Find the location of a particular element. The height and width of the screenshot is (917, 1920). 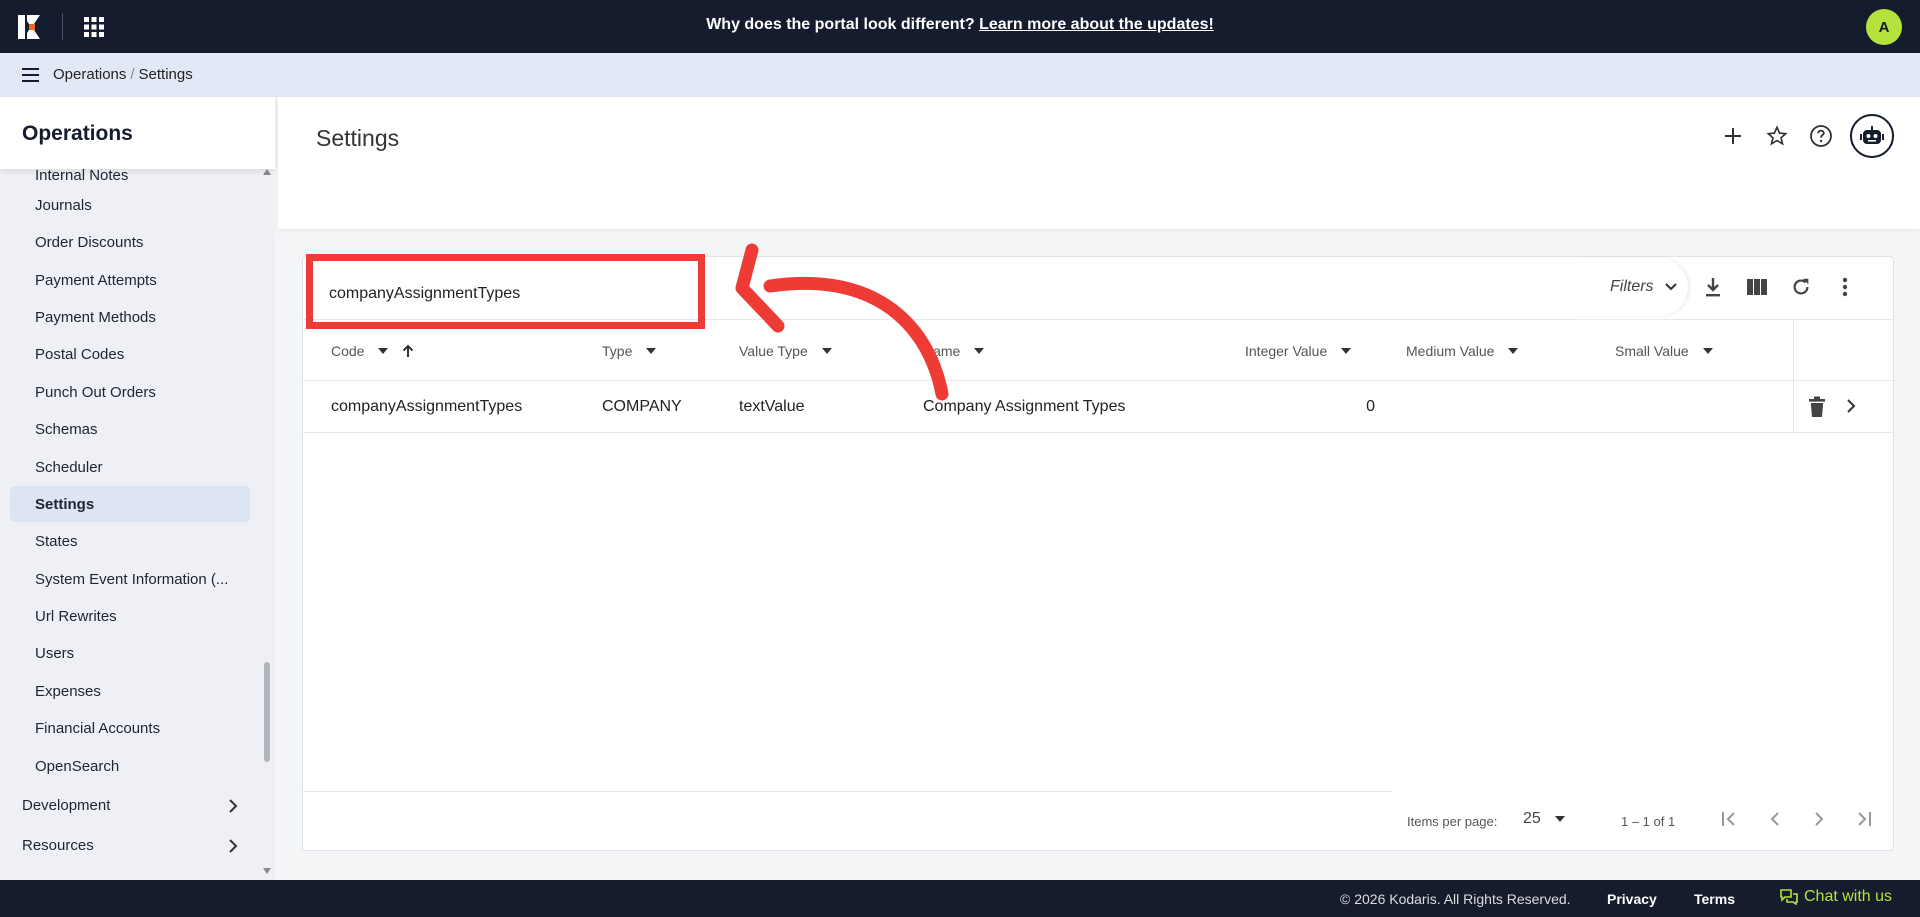

column-header-medium-value: Medium Value is located at coordinates (1462, 351).